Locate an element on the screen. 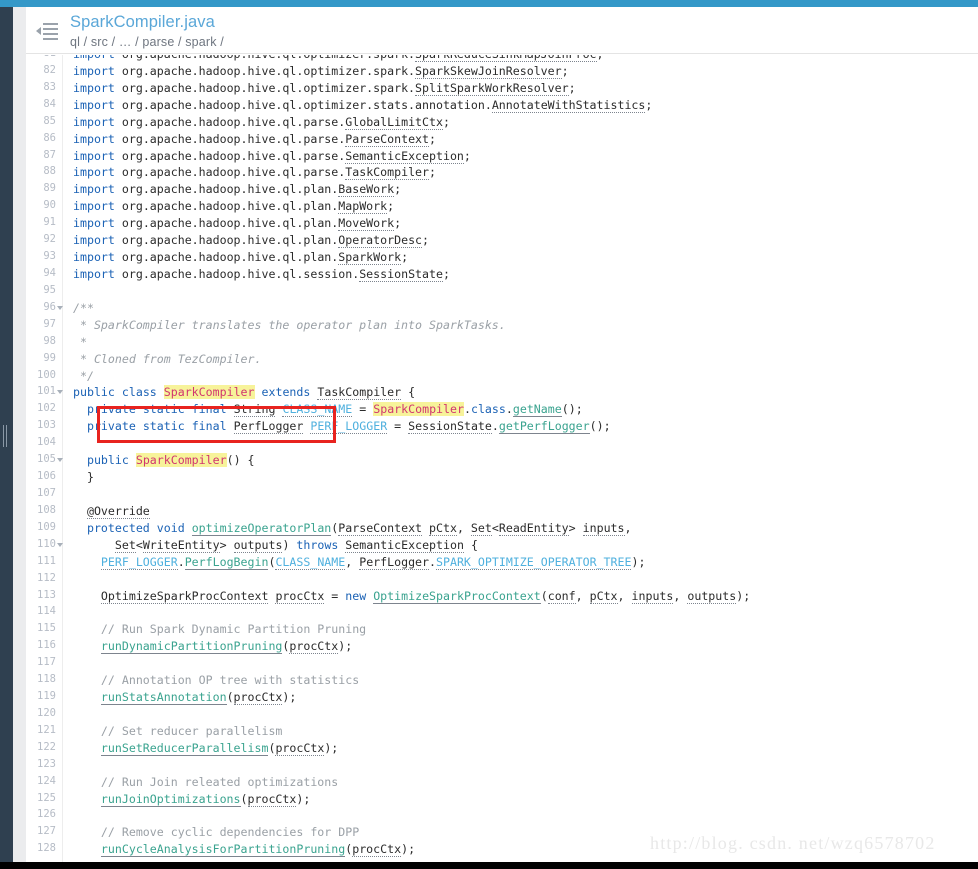 The width and height of the screenshot is (978, 869). line-number: 94 is located at coordinates (49, 272).